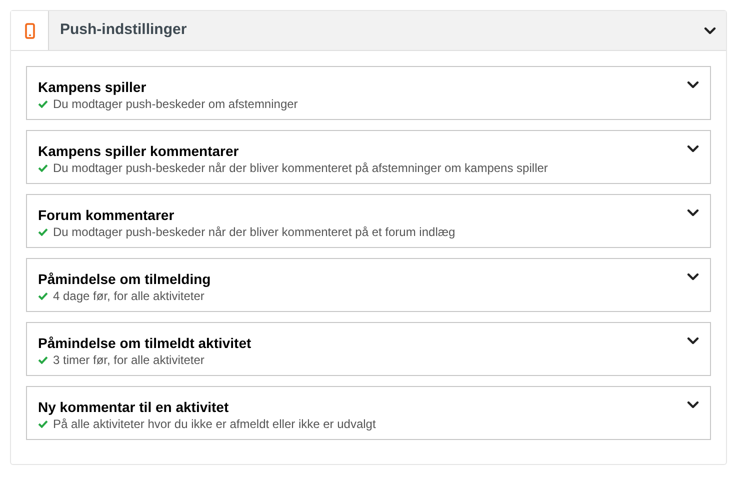 The width and height of the screenshot is (733, 480). What do you see at coordinates (124, 30) in the screenshot?
I see `panel-title: Push-indstillinger` at bounding box center [124, 30].